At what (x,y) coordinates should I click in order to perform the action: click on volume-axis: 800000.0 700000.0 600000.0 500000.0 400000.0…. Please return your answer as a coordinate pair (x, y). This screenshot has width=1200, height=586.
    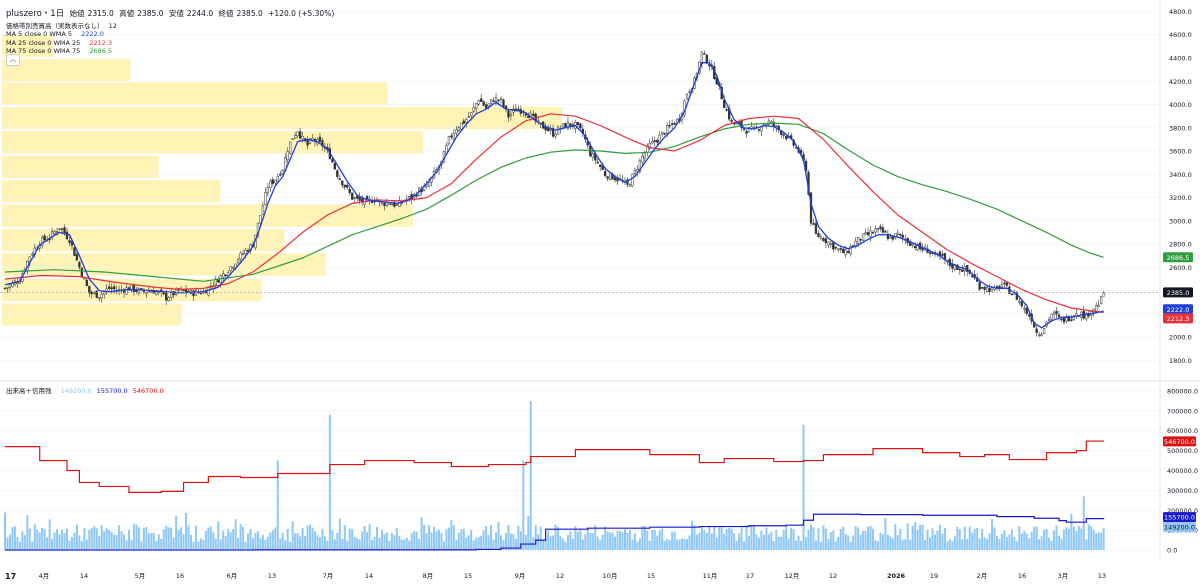
    Looking at the image, I should click on (1180, 471).